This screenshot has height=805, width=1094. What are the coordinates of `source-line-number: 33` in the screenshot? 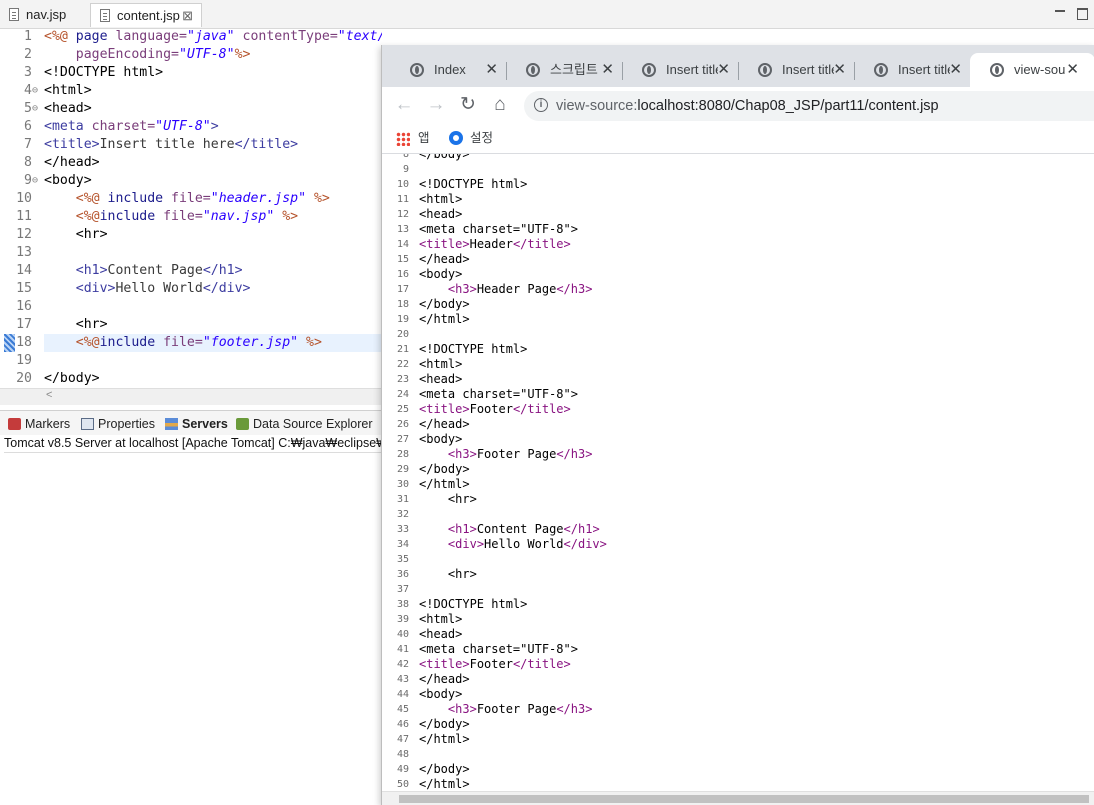 It's located at (402, 529).